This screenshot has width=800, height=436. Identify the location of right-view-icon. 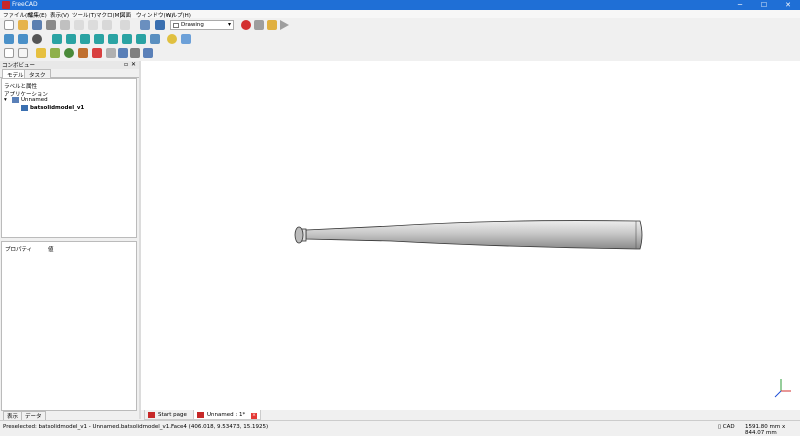
(99, 39).